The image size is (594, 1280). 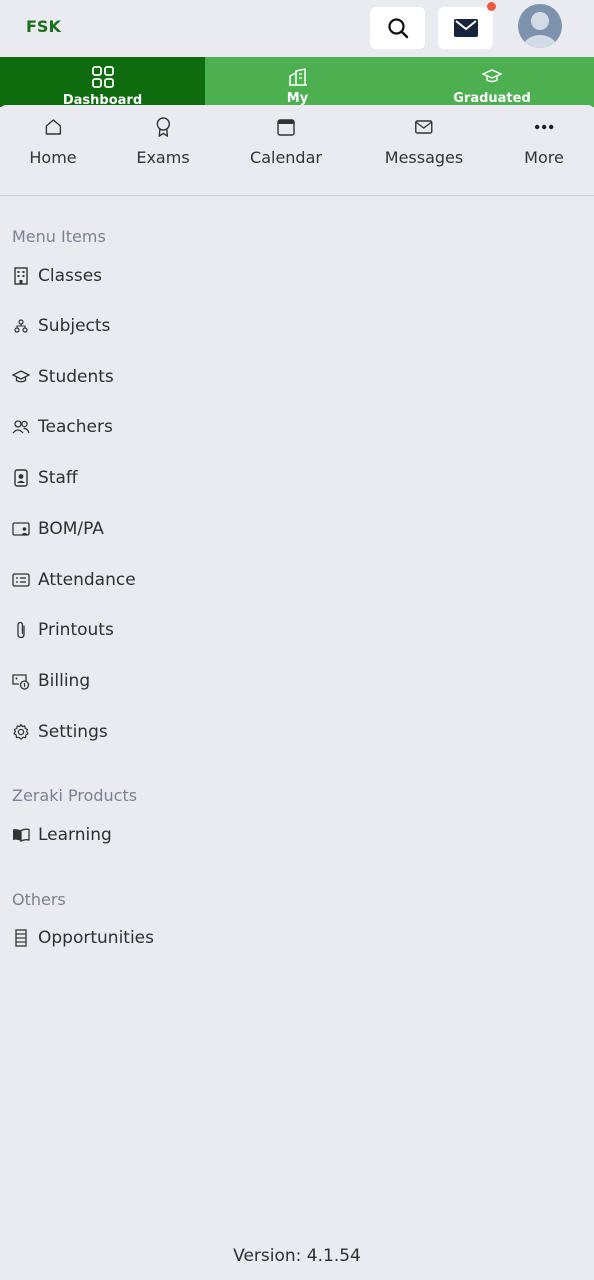 What do you see at coordinates (544, 142) in the screenshot?
I see `shortcut-more: More` at bounding box center [544, 142].